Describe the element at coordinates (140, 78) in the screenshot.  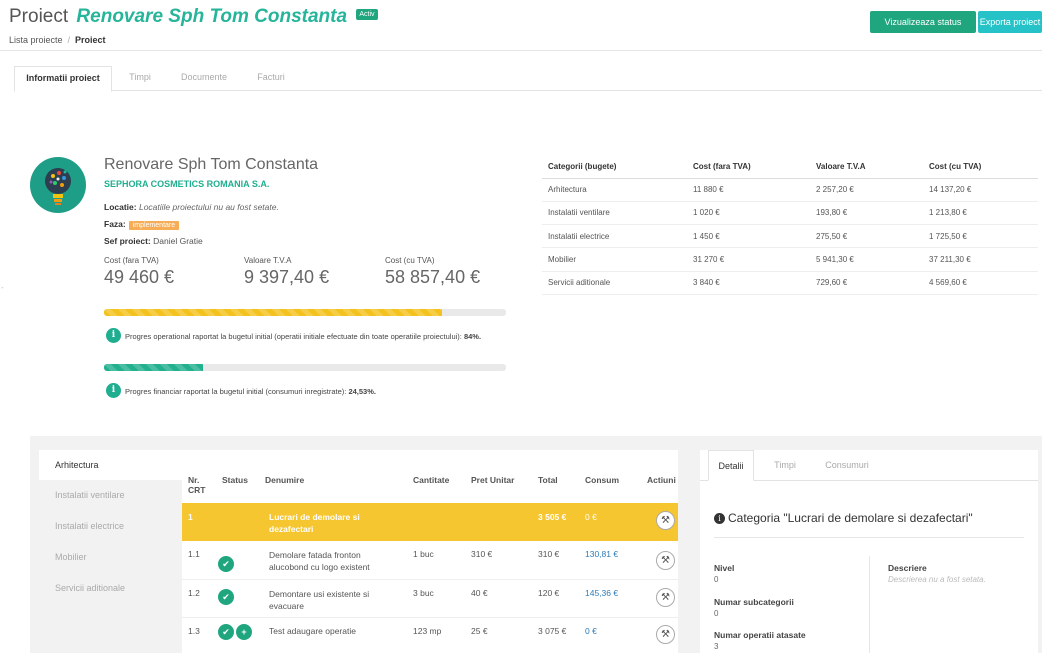
I see `tab-timpi: Timpi` at that location.